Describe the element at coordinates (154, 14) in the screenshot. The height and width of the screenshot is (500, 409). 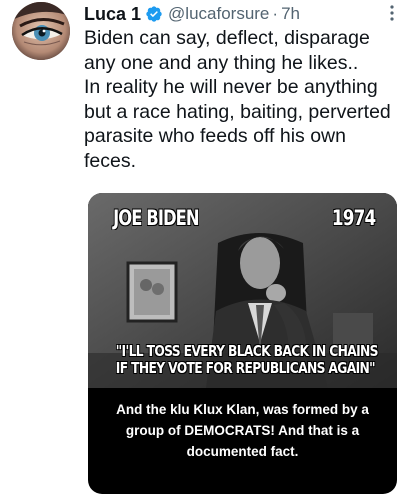
I see `verified-badge-icon` at that location.